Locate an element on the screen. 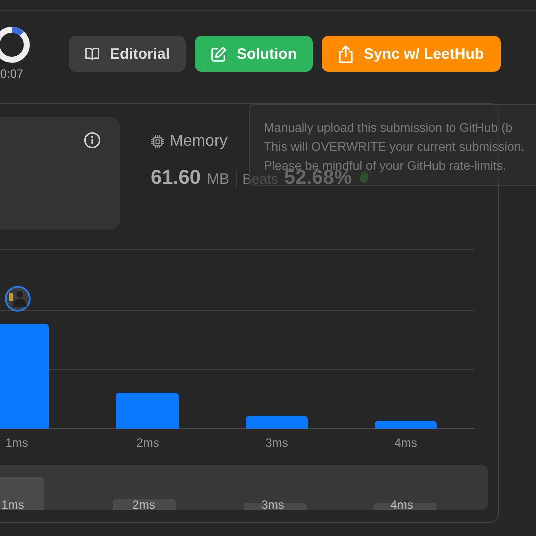  info-icon is located at coordinates (92, 140).